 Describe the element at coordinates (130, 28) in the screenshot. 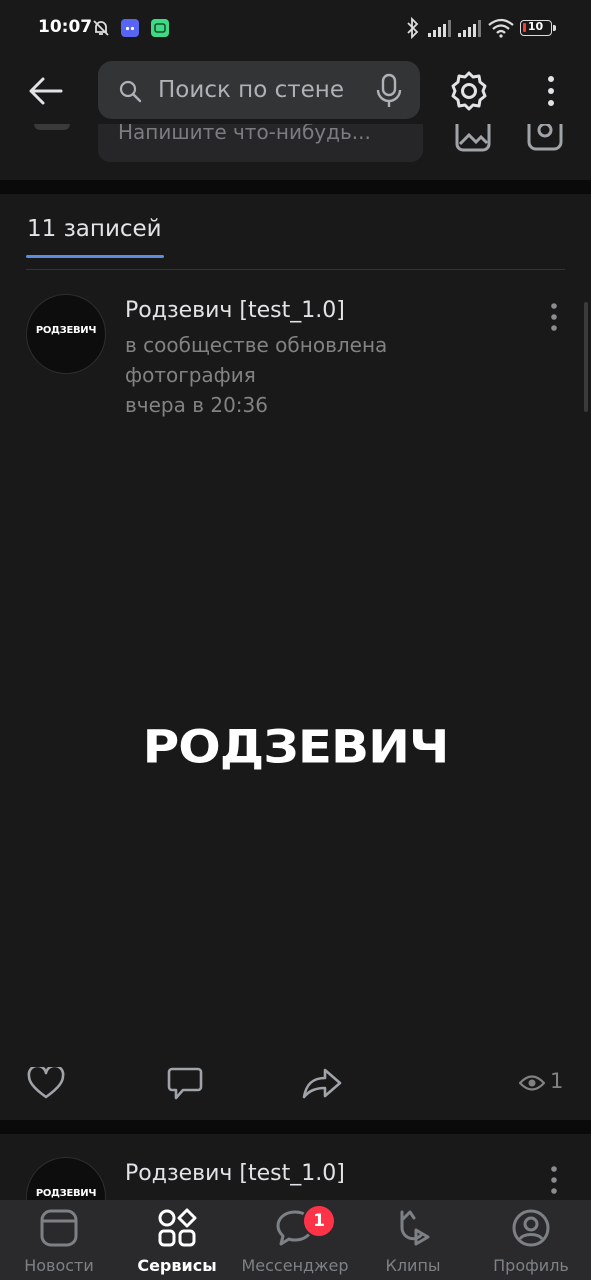

I see `discord-icon` at that location.